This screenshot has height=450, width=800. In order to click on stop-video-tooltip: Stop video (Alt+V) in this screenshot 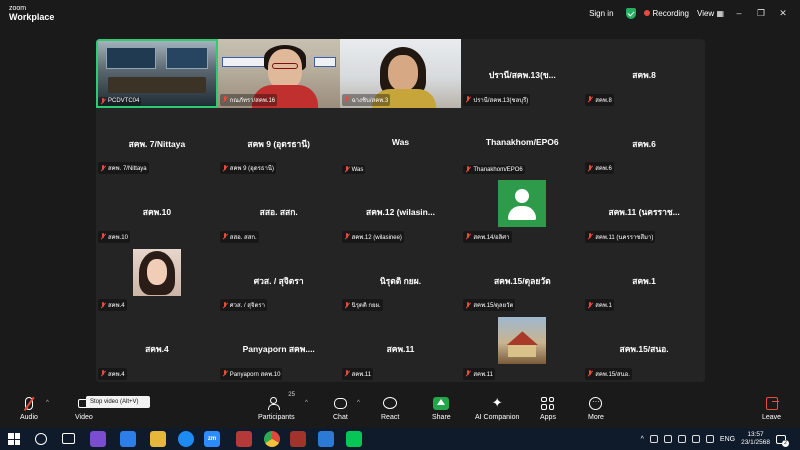, I will do `click(118, 402)`.